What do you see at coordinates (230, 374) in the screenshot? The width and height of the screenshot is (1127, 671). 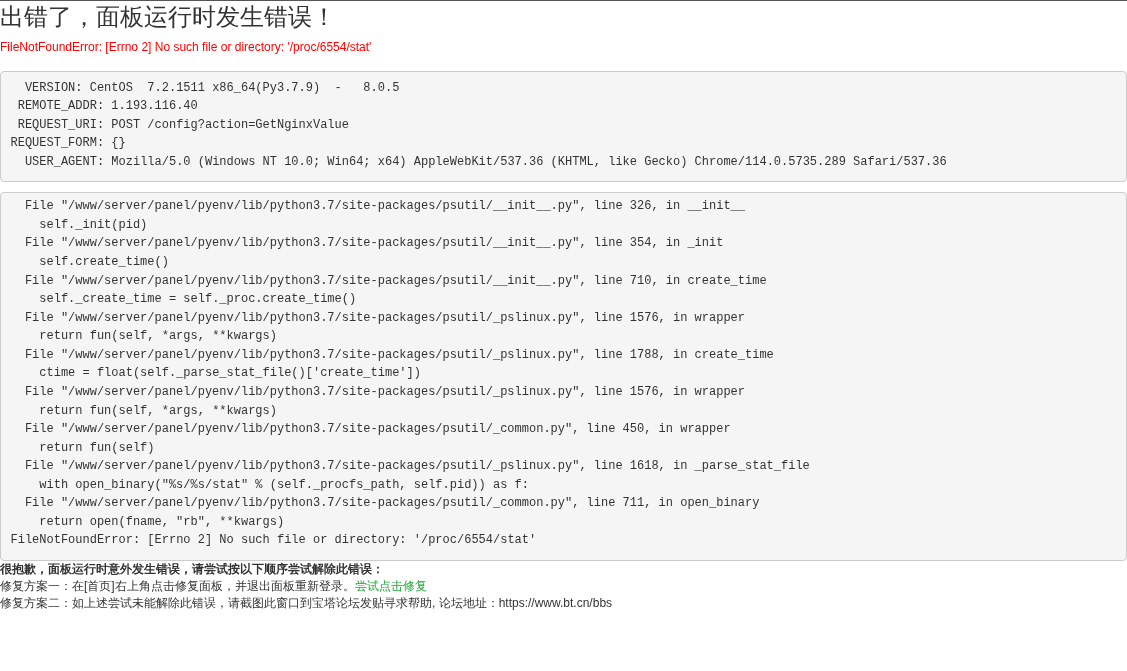 I see `traceback-code-line: ctime = float(self._parse_stat_file()['create_time'])` at bounding box center [230, 374].